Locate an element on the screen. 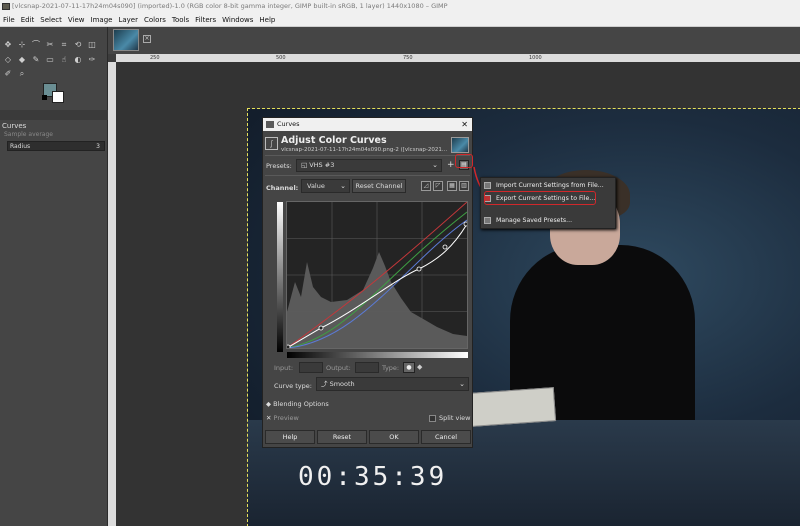 The width and height of the screenshot is (800, 526). help-button: Help is located at coordinates (290, 437).